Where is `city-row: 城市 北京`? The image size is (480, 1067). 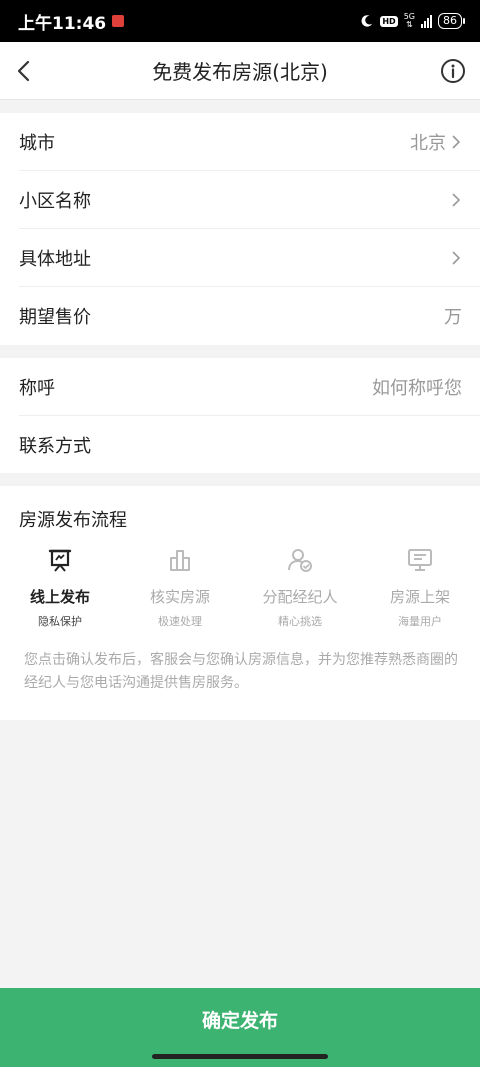
city-row: 城市 北京 is located at coordinates (249, 142).